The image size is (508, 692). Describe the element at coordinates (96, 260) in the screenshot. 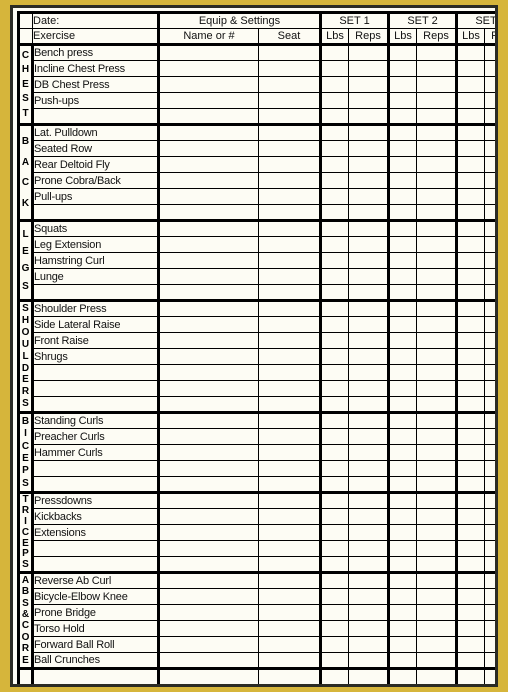

I see `exercise-name-cell: Hamstring Curl` at that location.